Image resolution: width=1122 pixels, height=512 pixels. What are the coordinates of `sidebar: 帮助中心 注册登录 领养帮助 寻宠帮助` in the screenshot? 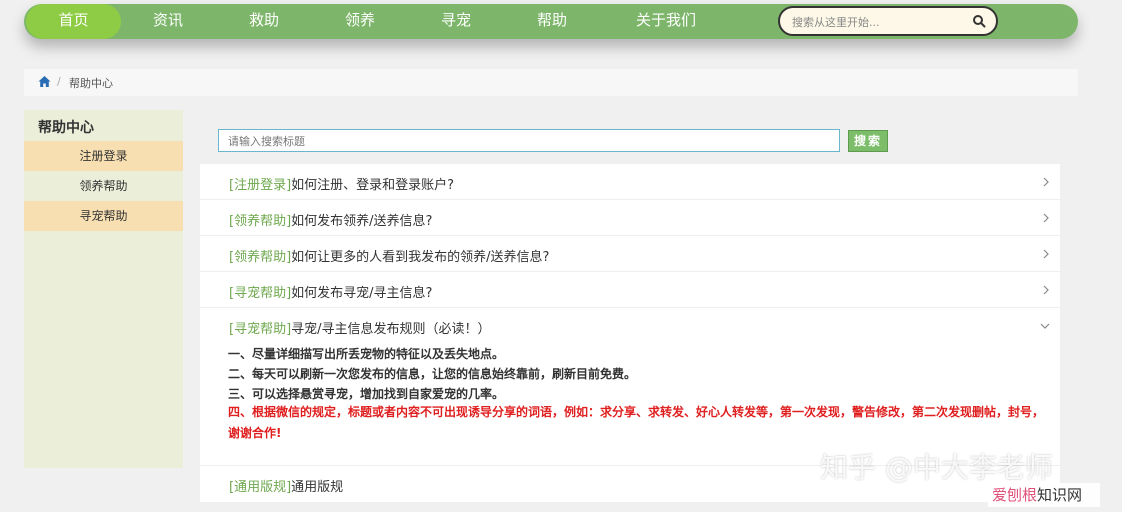 It's located at (103, 289).